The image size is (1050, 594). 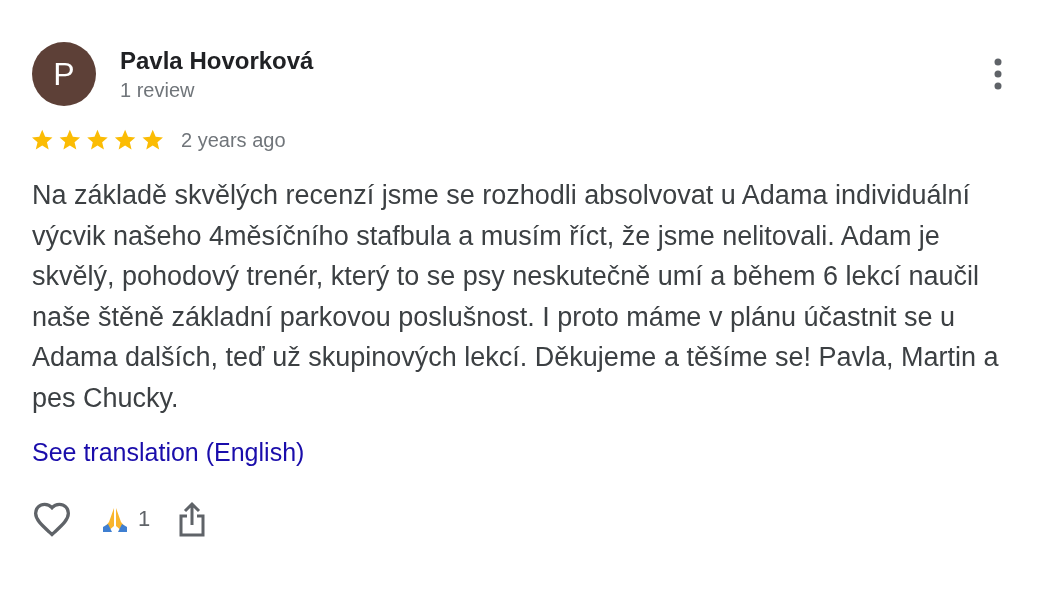 I want to click on avatar: P, so click(x=64, y=74).